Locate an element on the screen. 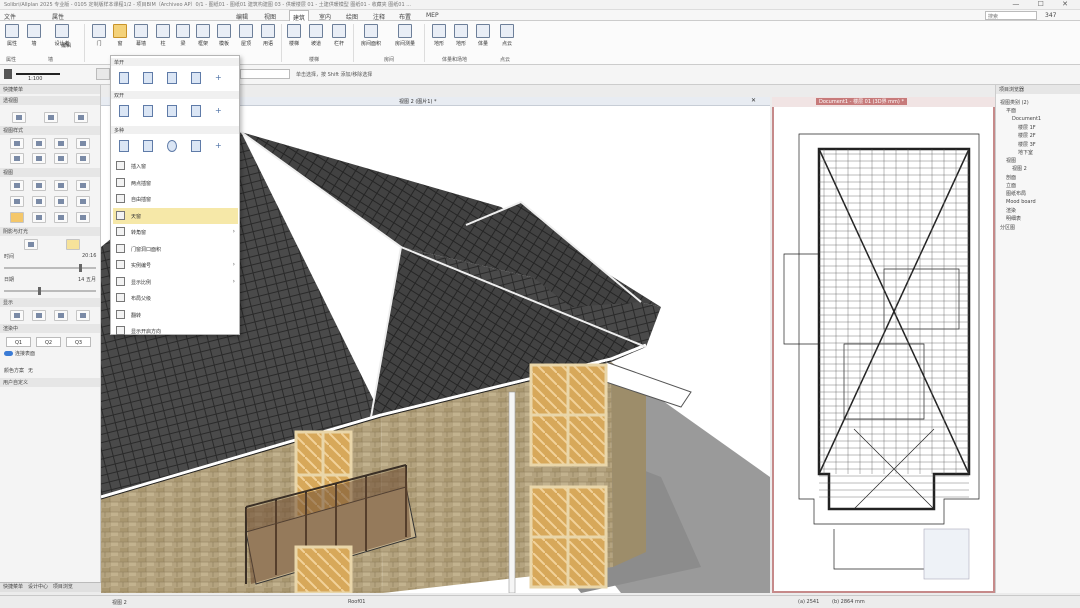  tree-item: 渲染 is located at coordinates (1011, 210).